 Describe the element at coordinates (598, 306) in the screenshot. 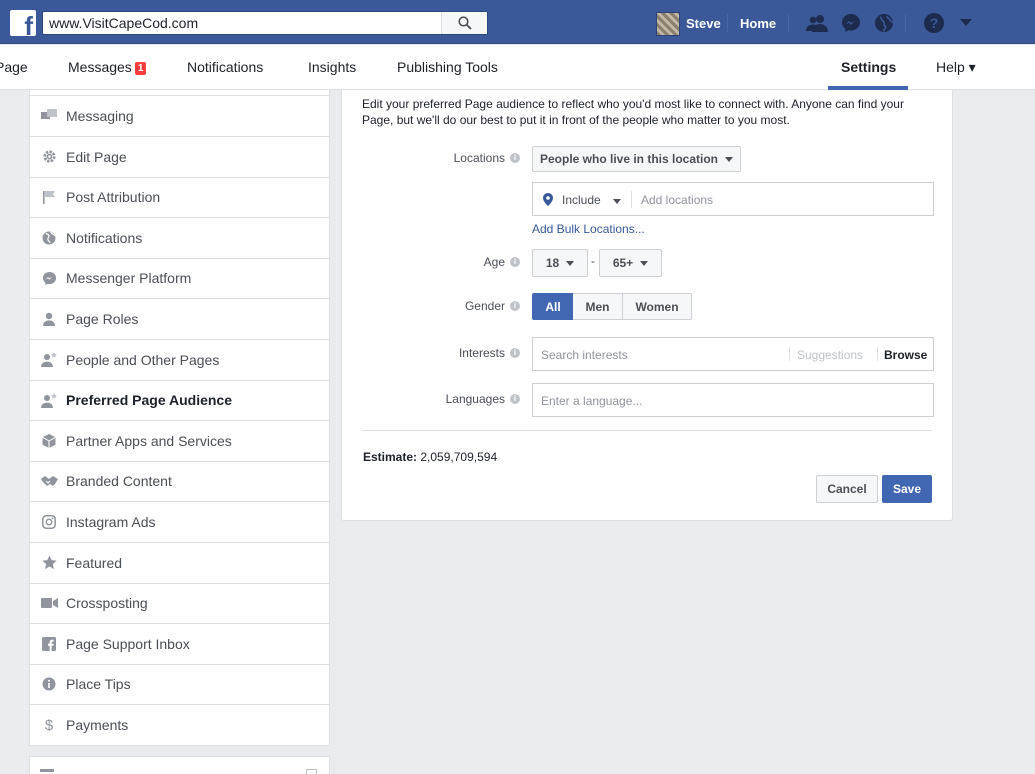

I see `gender-men-button: Men` at that location.